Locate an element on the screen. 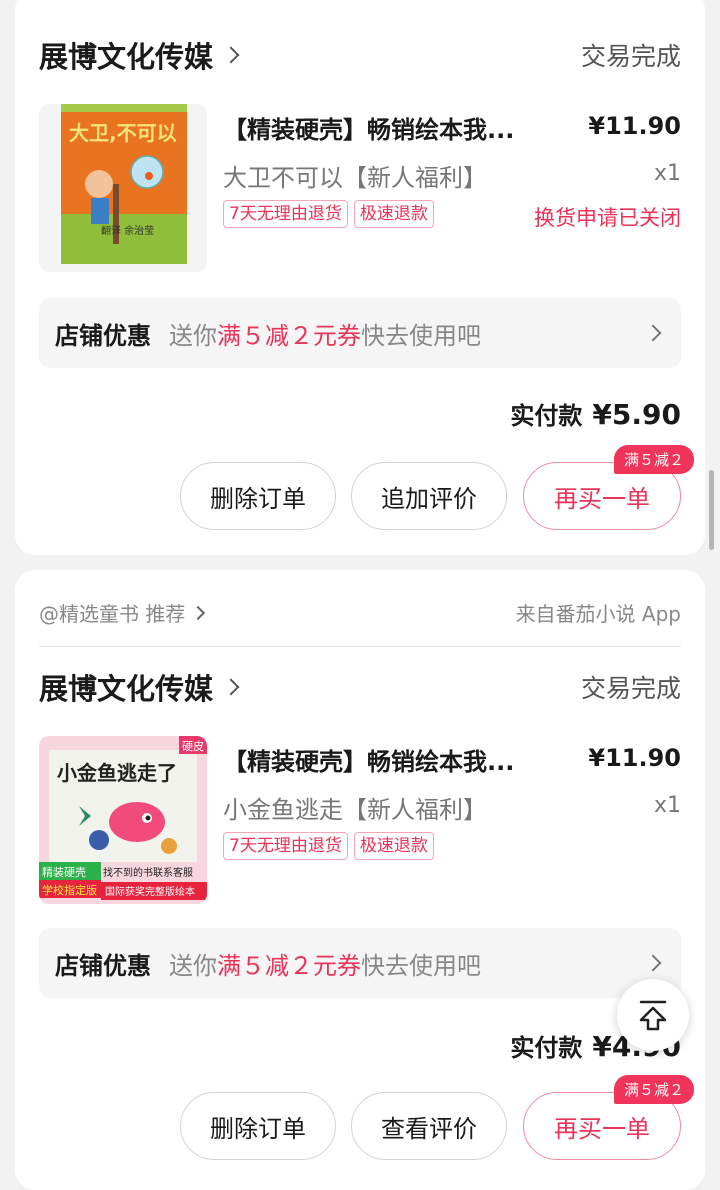 The image size is (720, 1190). recommender-text: @精选童书 推荐 is located at coordinates (112, 614).